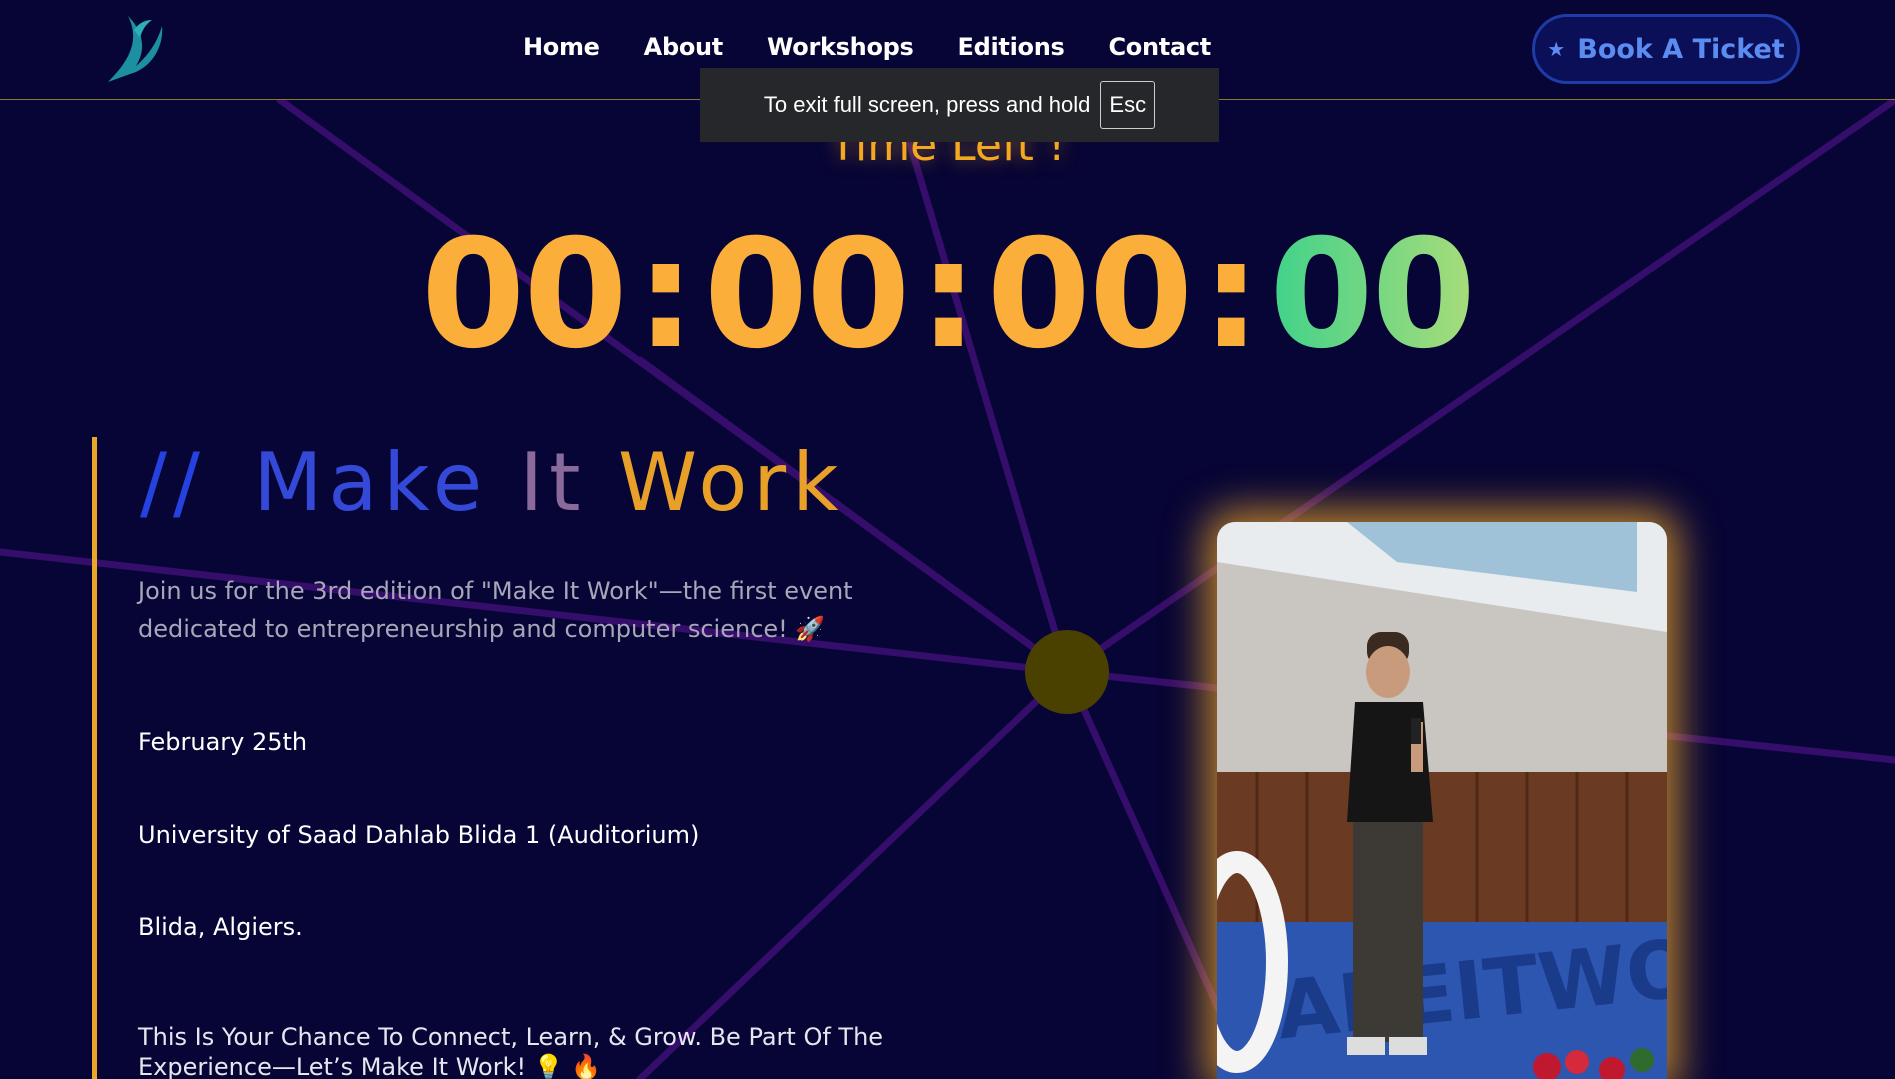 The width and height of the screenshot is (1895, 1079). I want to click on book-ticket-button: ★ Book A Ticket, so click(1666, 49).